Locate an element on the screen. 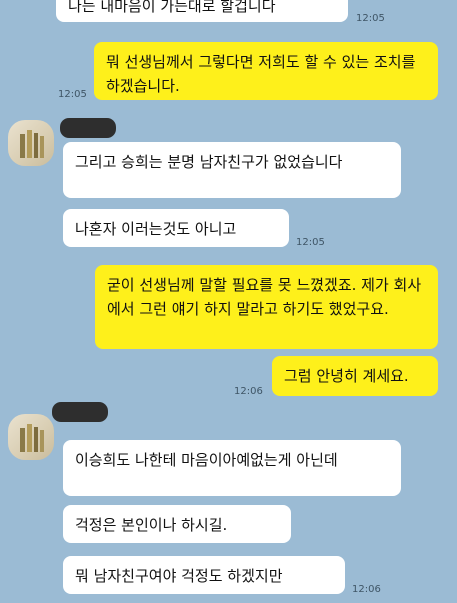 This screenshot has height=603, width=457. message-text: 그럼 안녕히 계세요. is located at coordinates (346, 376).